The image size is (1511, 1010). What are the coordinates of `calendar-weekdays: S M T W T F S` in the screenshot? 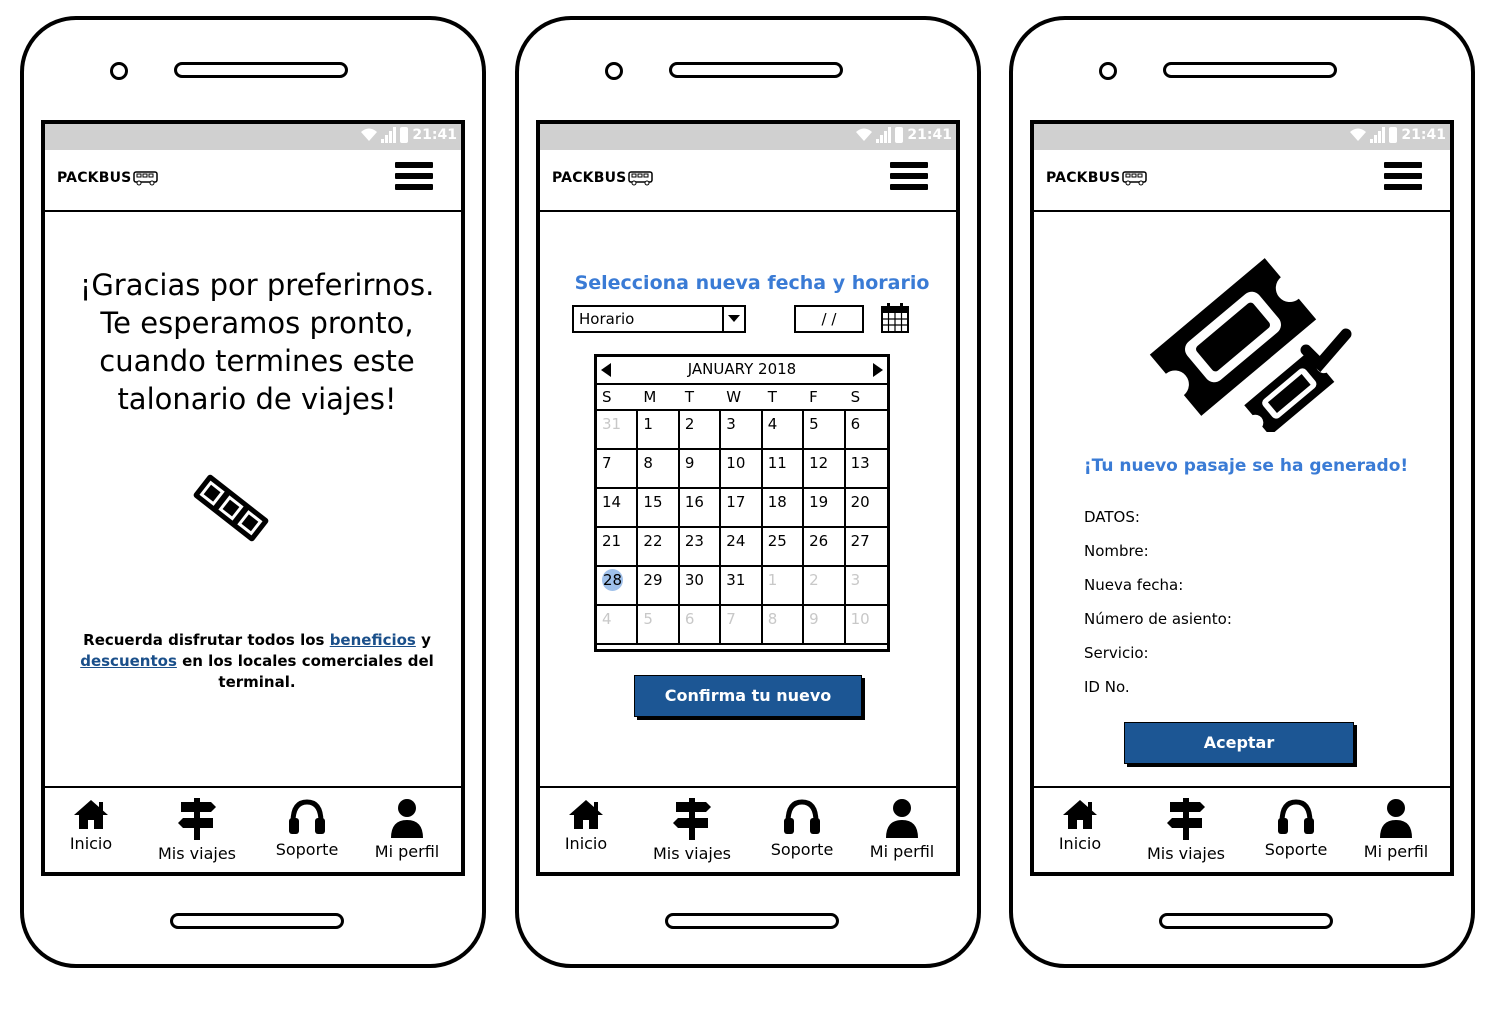 It's located at (742, 398).